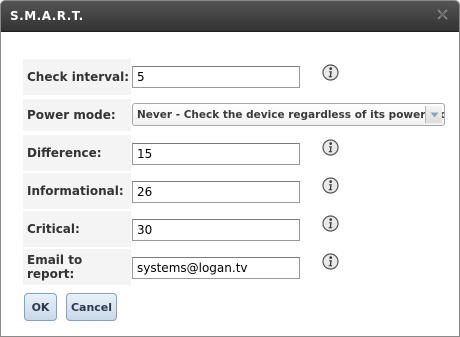  What do you see at coordinates (77, 229) in the screenshot?
I see `critical-label: Critical:` at bounding box center [77, 229].